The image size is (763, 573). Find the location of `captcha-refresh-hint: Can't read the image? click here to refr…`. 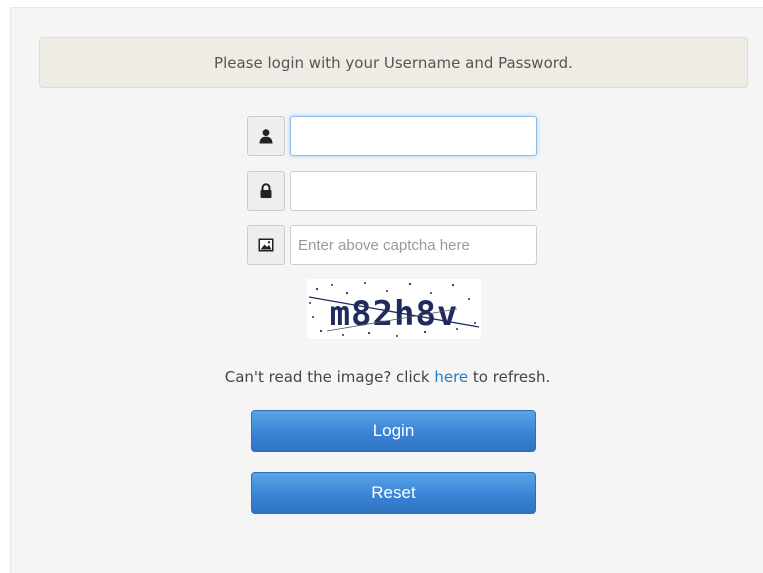

captcha-refresh-hint: Can't read the image? click here to refr… is located at coordinates (387, 377).